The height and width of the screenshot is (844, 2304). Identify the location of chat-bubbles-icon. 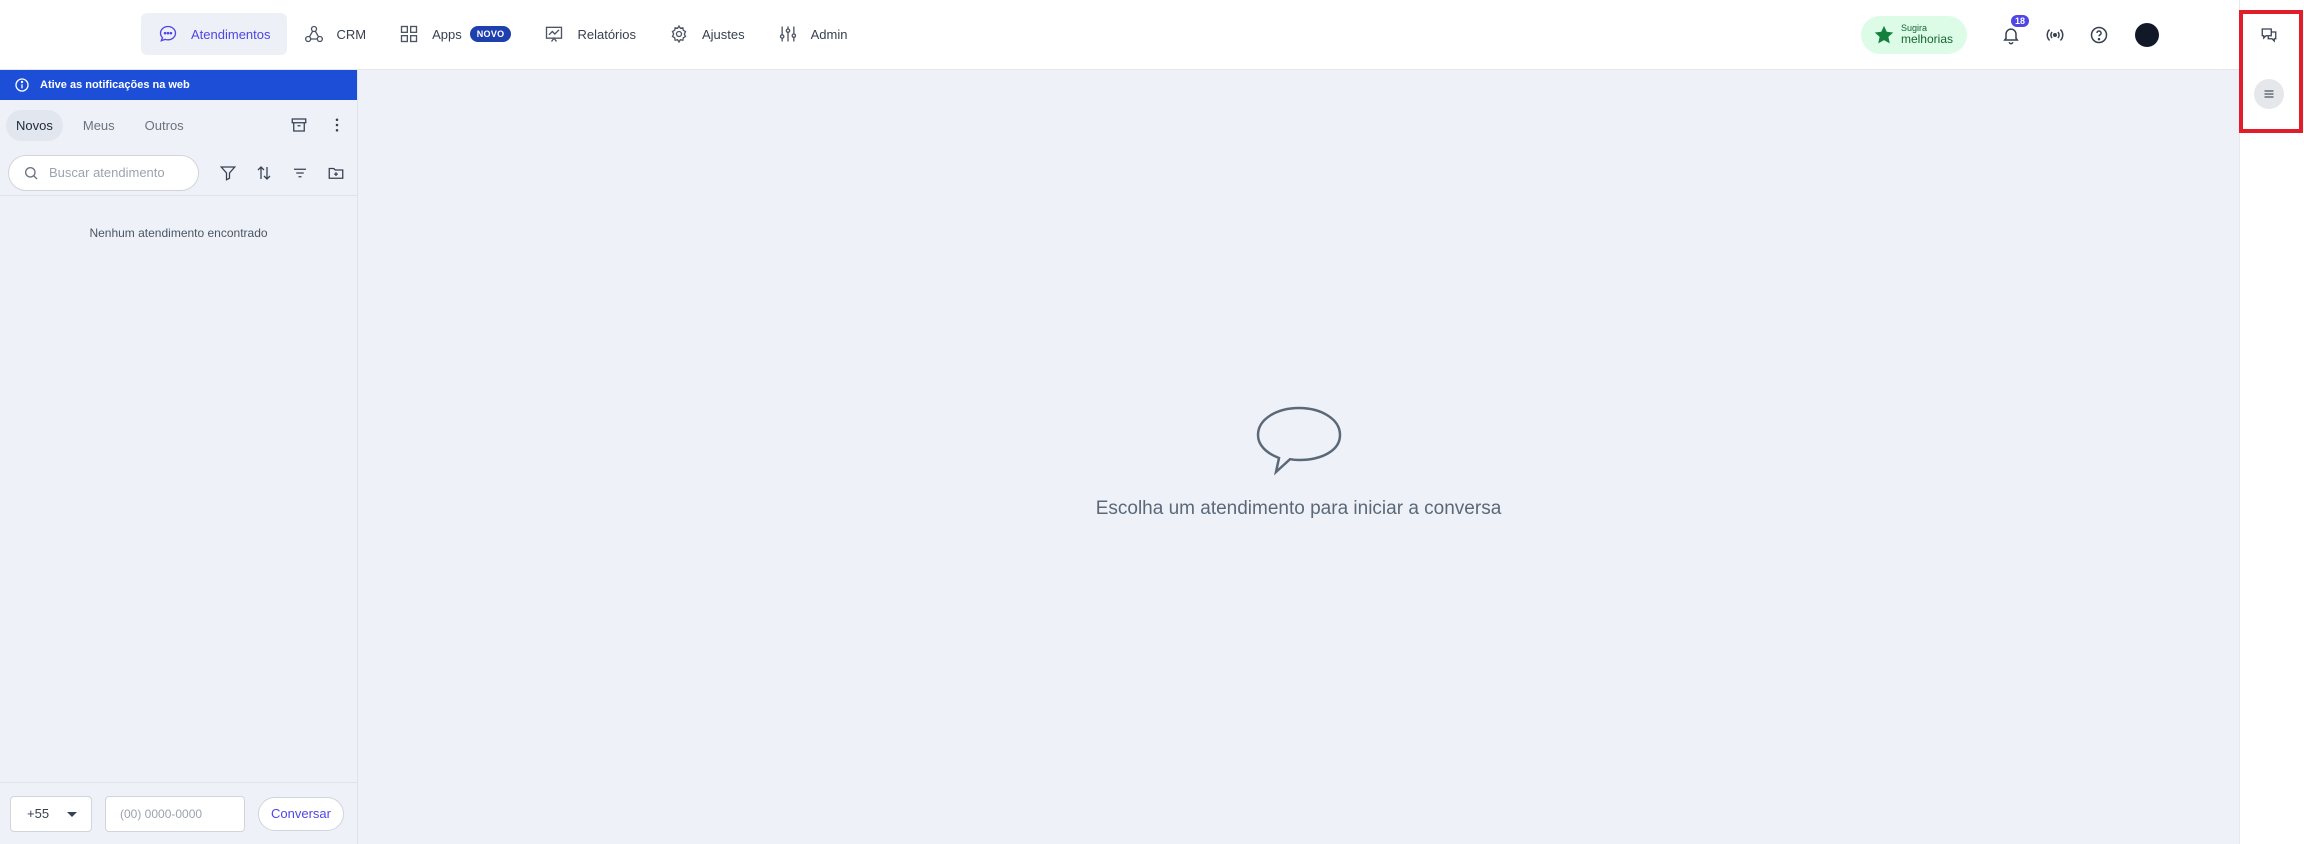
(2269, 35).